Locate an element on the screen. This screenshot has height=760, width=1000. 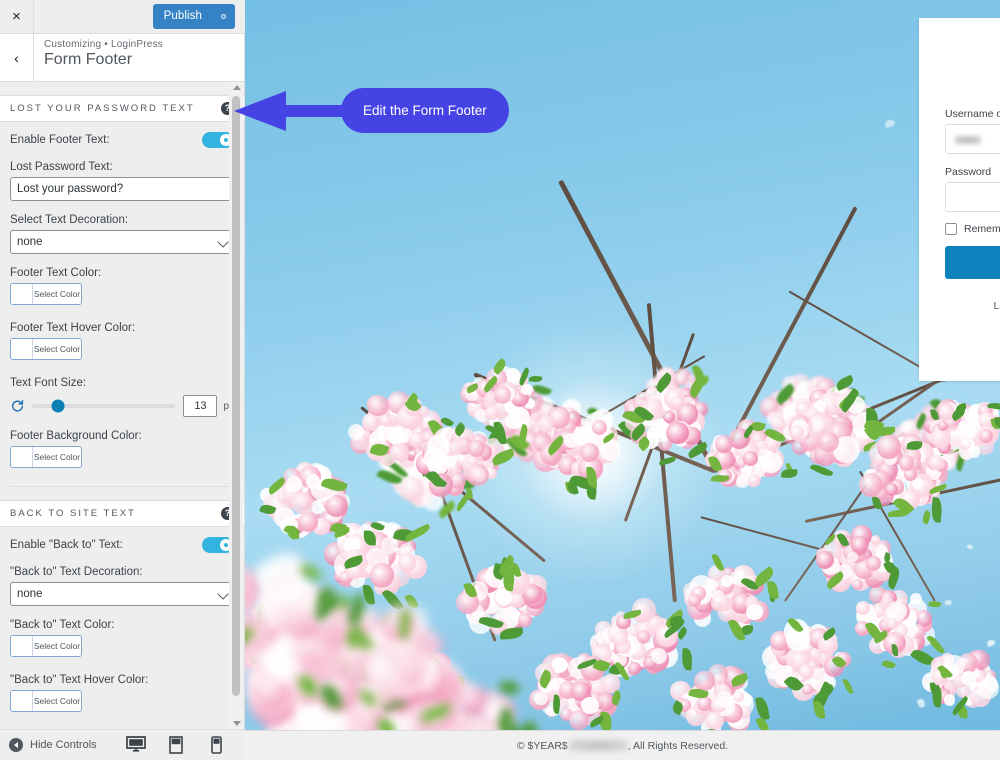
control-back-to-text-hover-color: "Back to" Text Hover Color: Select Color is located at coordinates (122, 695).